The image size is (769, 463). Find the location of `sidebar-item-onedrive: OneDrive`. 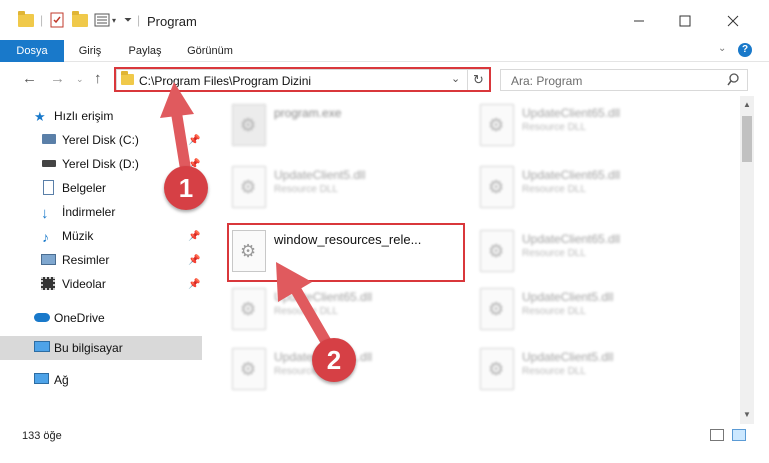

sidebar-item-onedrive: OneDrive is located at coordinates (101, 318).